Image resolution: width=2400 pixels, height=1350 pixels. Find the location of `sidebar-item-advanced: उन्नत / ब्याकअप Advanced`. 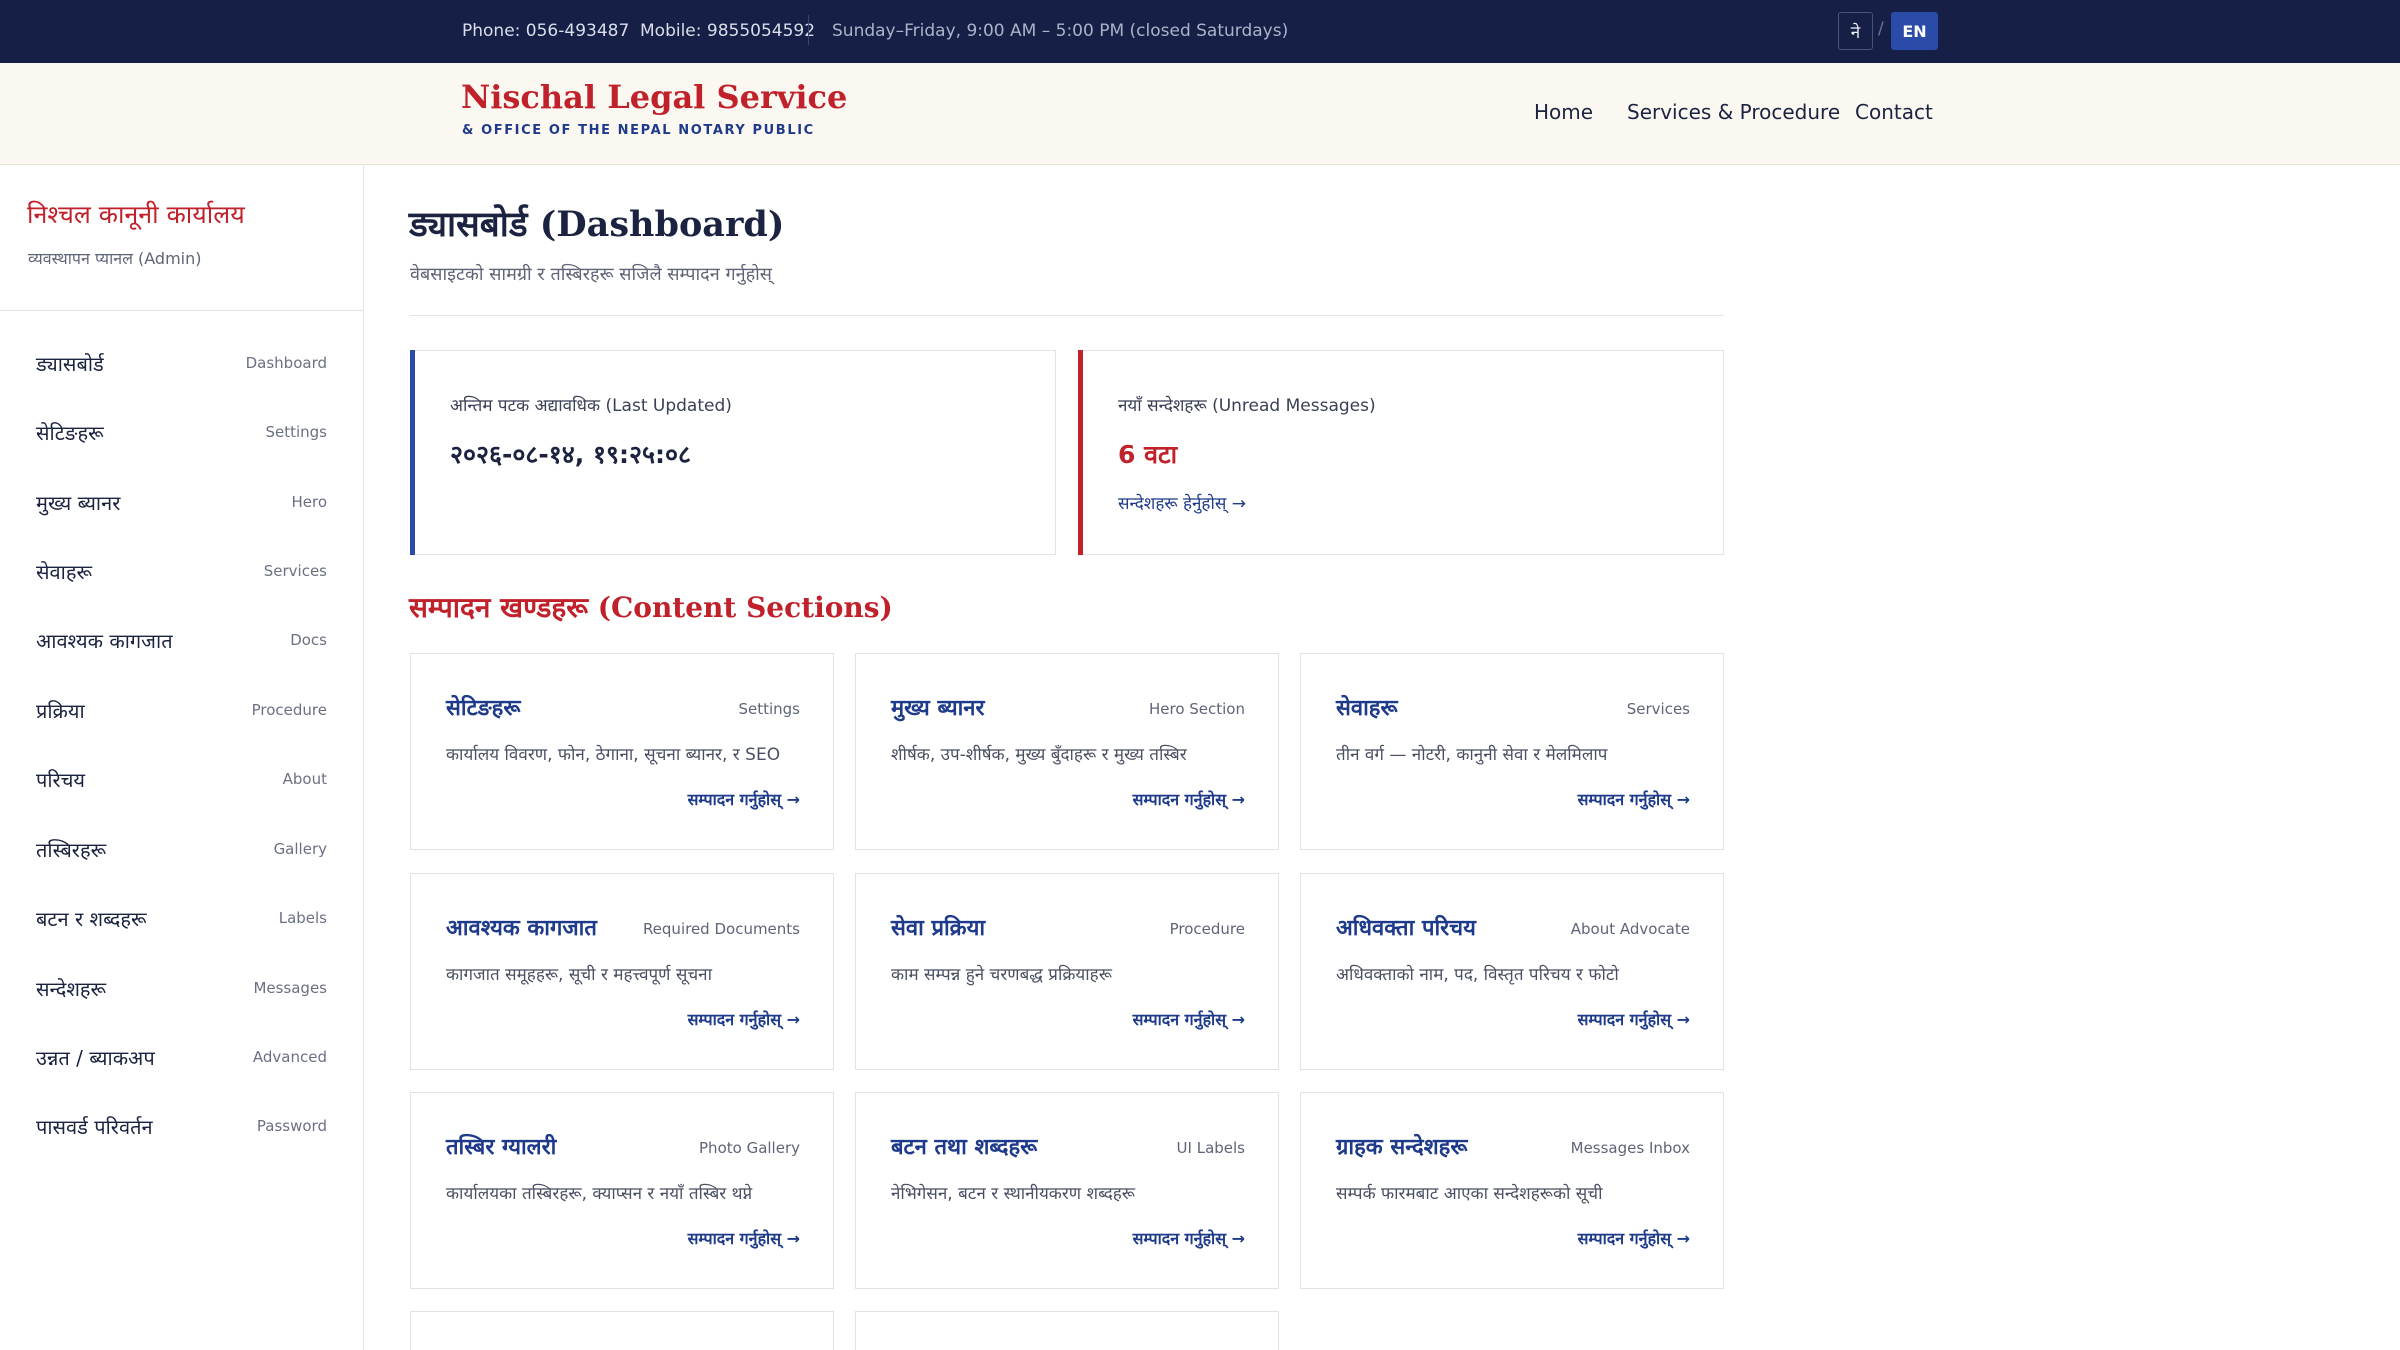

sidebar-item-advanced: उन्नत / ब्याकअप Advanced is located at coordinates (181, 1058).